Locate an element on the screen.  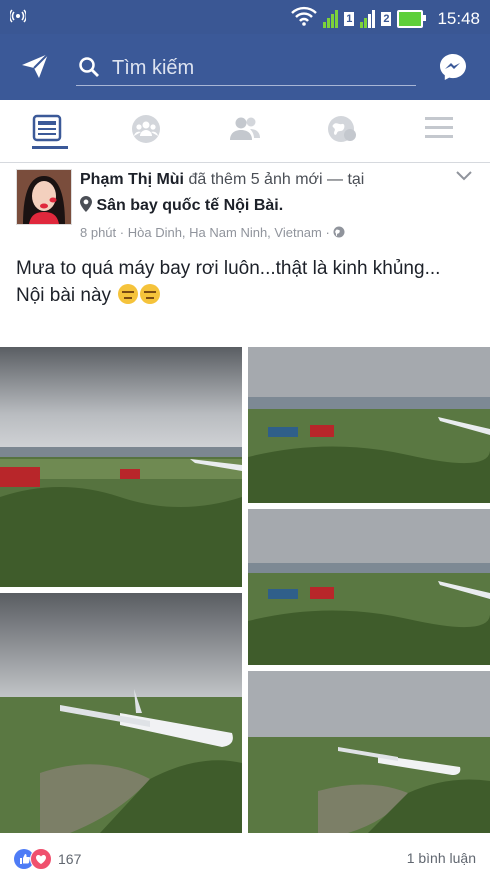
notifications-globe-icon is located at coordinates (342, 129).